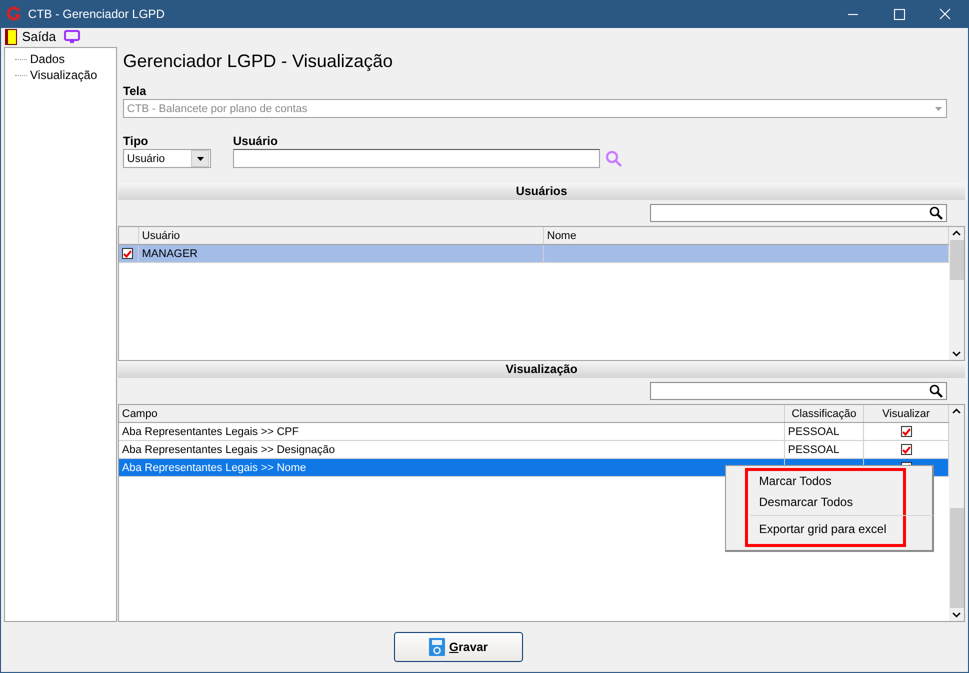 The width and height of the screenshot is (969, 673). I want to click on table-cell: Aba Representantes Legais >> Designação, so click(452, 449).